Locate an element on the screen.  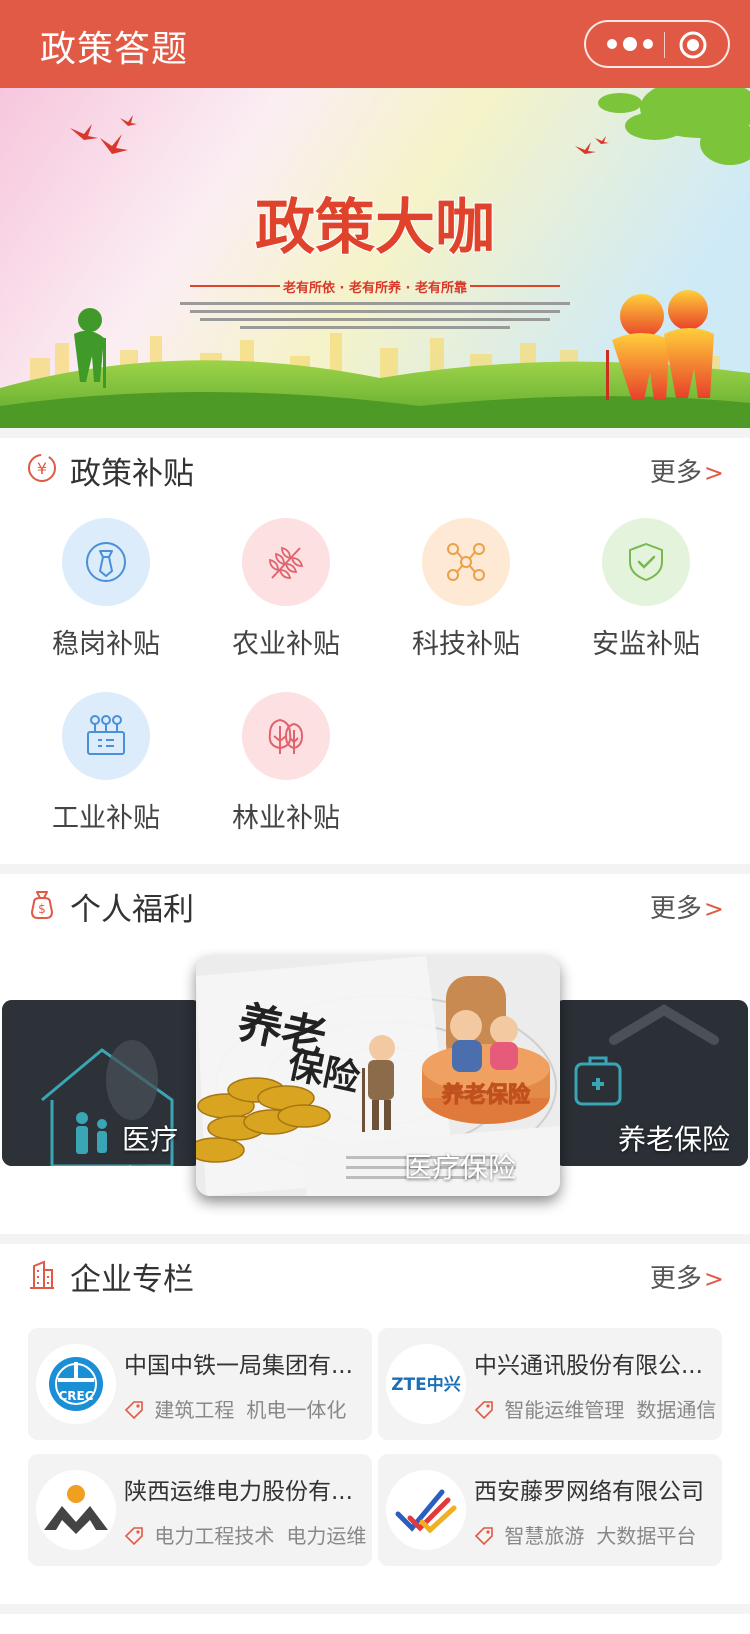
enterprise-more-label: 更多 is located at coordinates (675, 1279).